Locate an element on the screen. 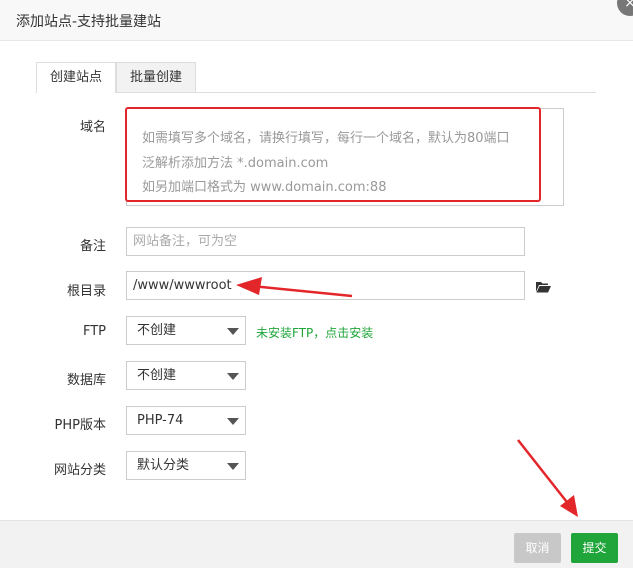  root-label: 根目录 is located at coordinates (86, 291).